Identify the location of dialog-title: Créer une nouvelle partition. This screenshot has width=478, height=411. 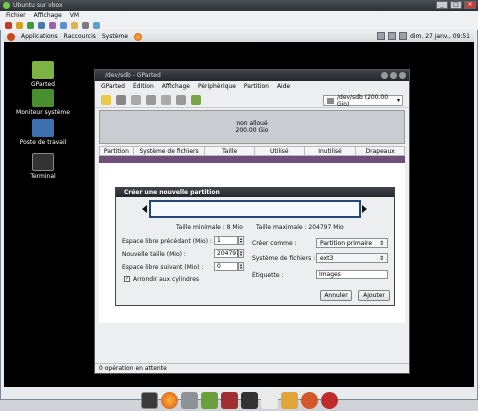
(255, 192).